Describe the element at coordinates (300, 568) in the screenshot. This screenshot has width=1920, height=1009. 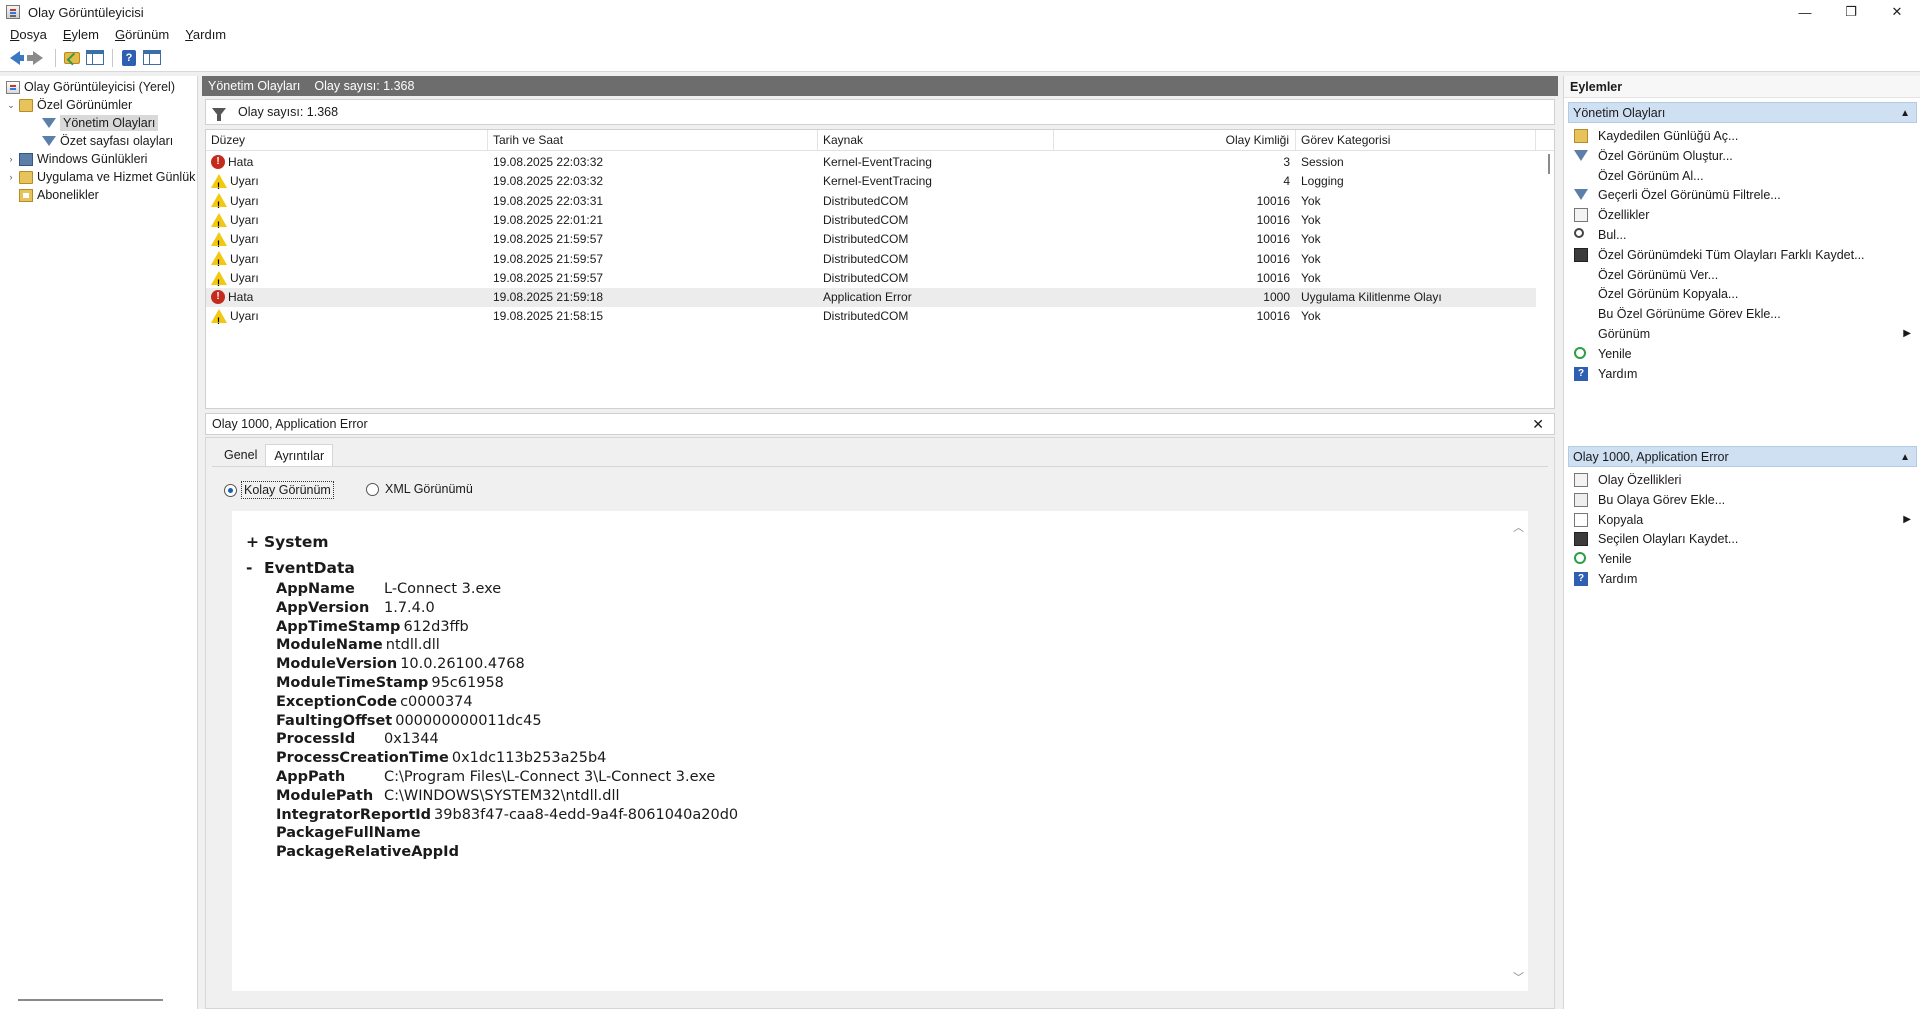
I see `eventdata-section: - EventData` at that location.